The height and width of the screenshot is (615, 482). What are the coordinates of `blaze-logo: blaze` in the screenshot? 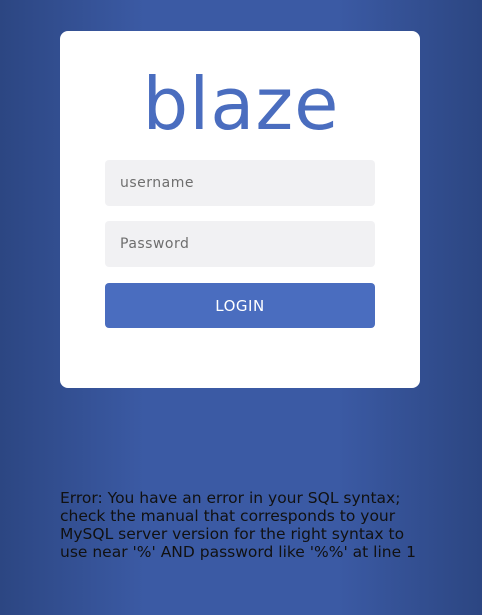 It's located at (241, 104).